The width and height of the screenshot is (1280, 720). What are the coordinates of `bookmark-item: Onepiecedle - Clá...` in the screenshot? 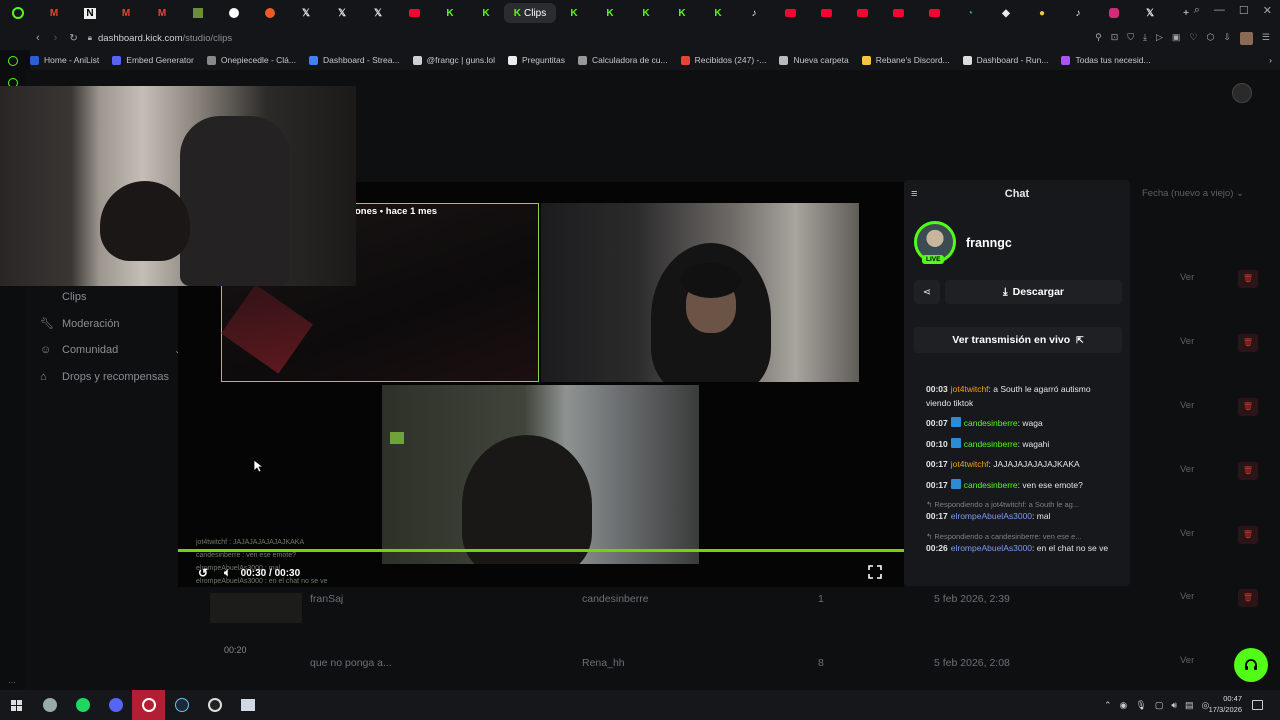 It's located at (251, 60).